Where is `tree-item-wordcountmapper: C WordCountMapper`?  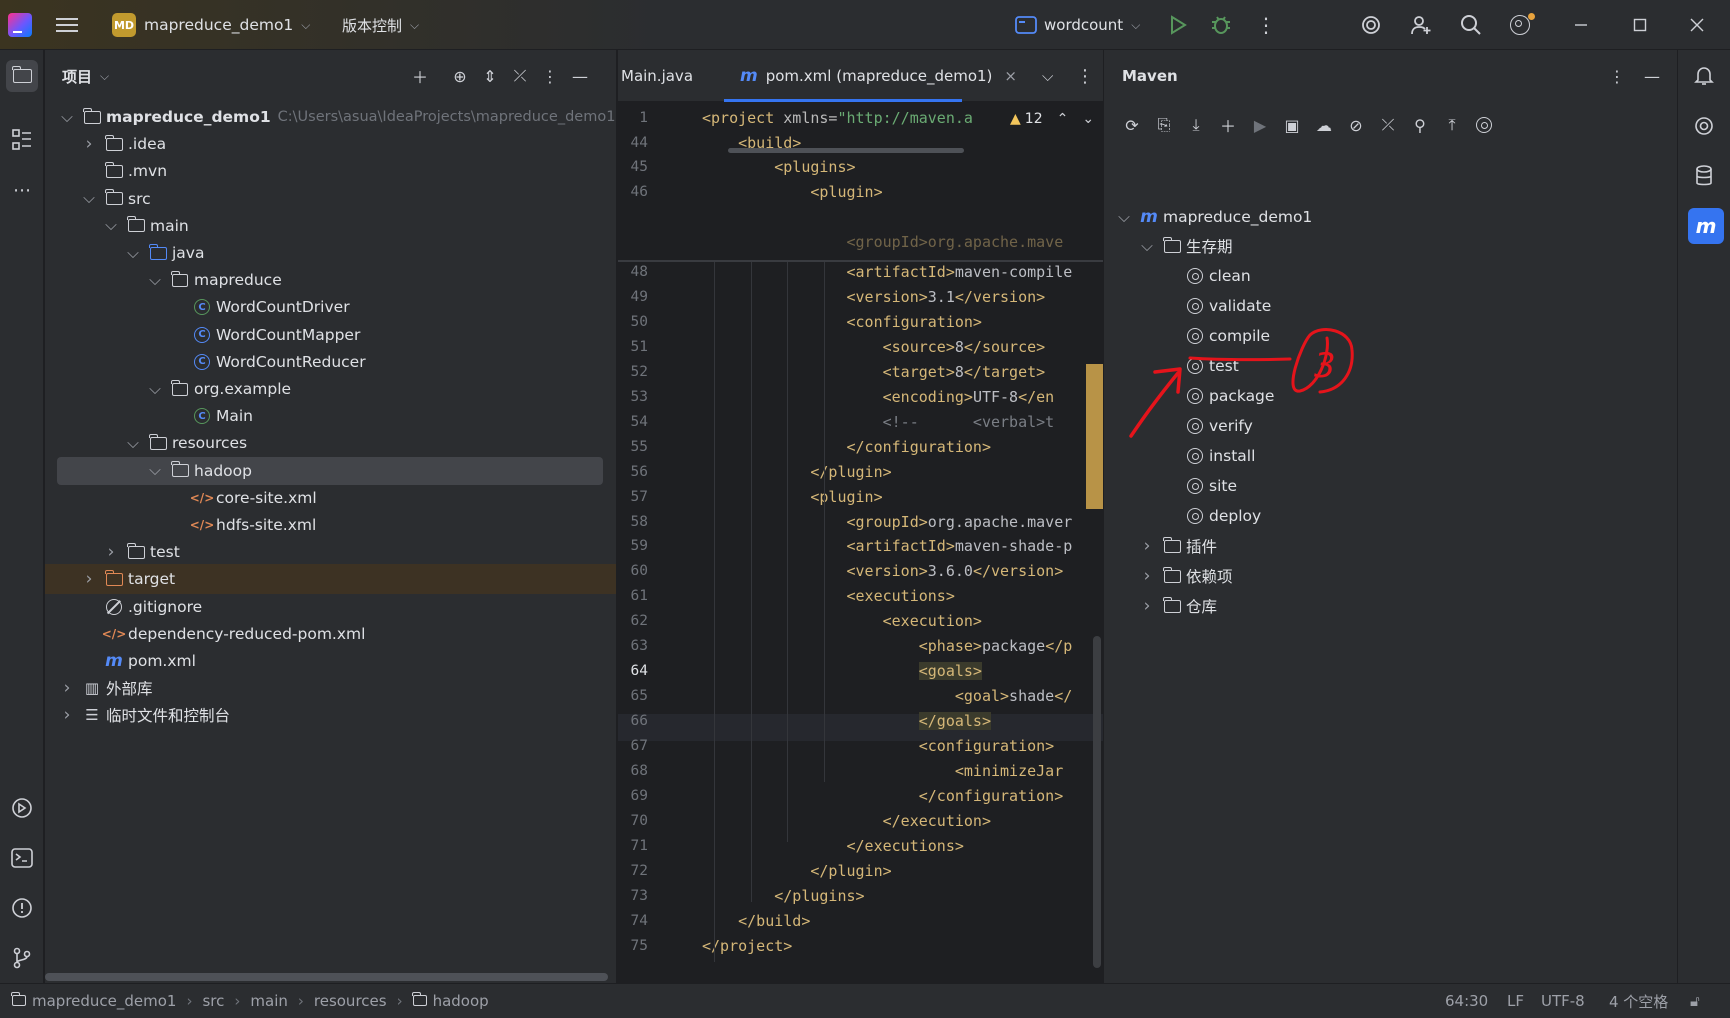
tree-item-wordcountmapper: C WordCountMapper is located at coordinates (330, 335).